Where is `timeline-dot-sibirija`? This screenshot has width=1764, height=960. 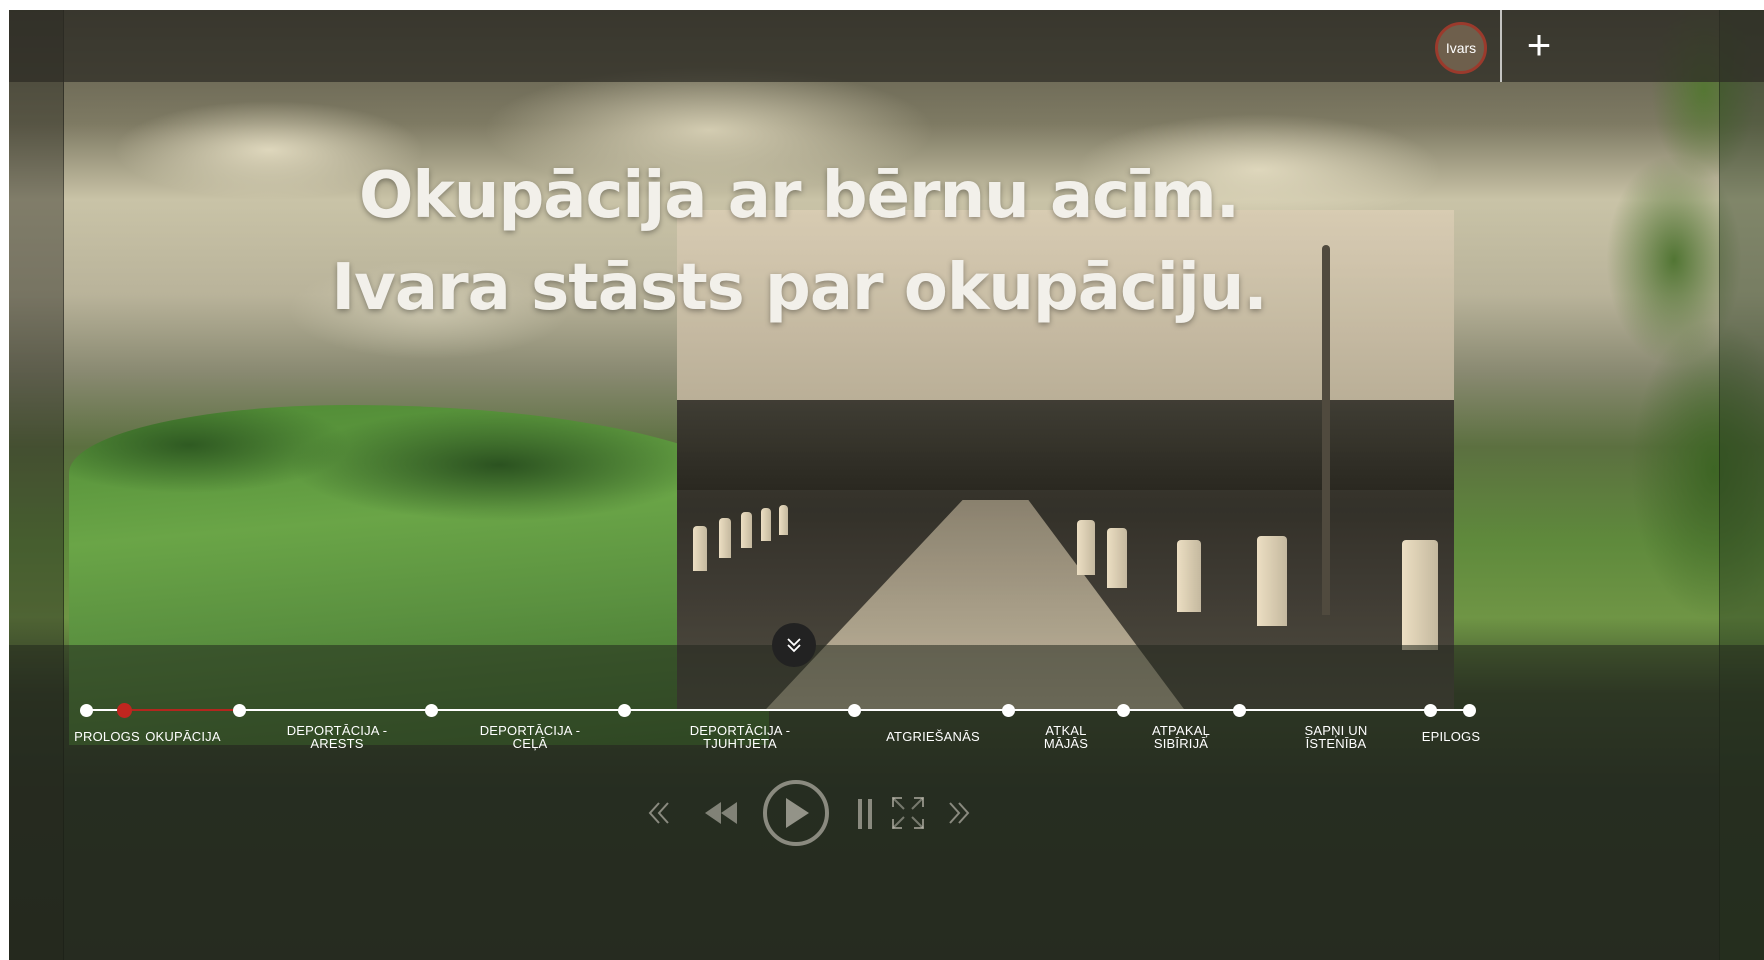 timeline-dot-sibirija is located at coordinates (1123, 710).